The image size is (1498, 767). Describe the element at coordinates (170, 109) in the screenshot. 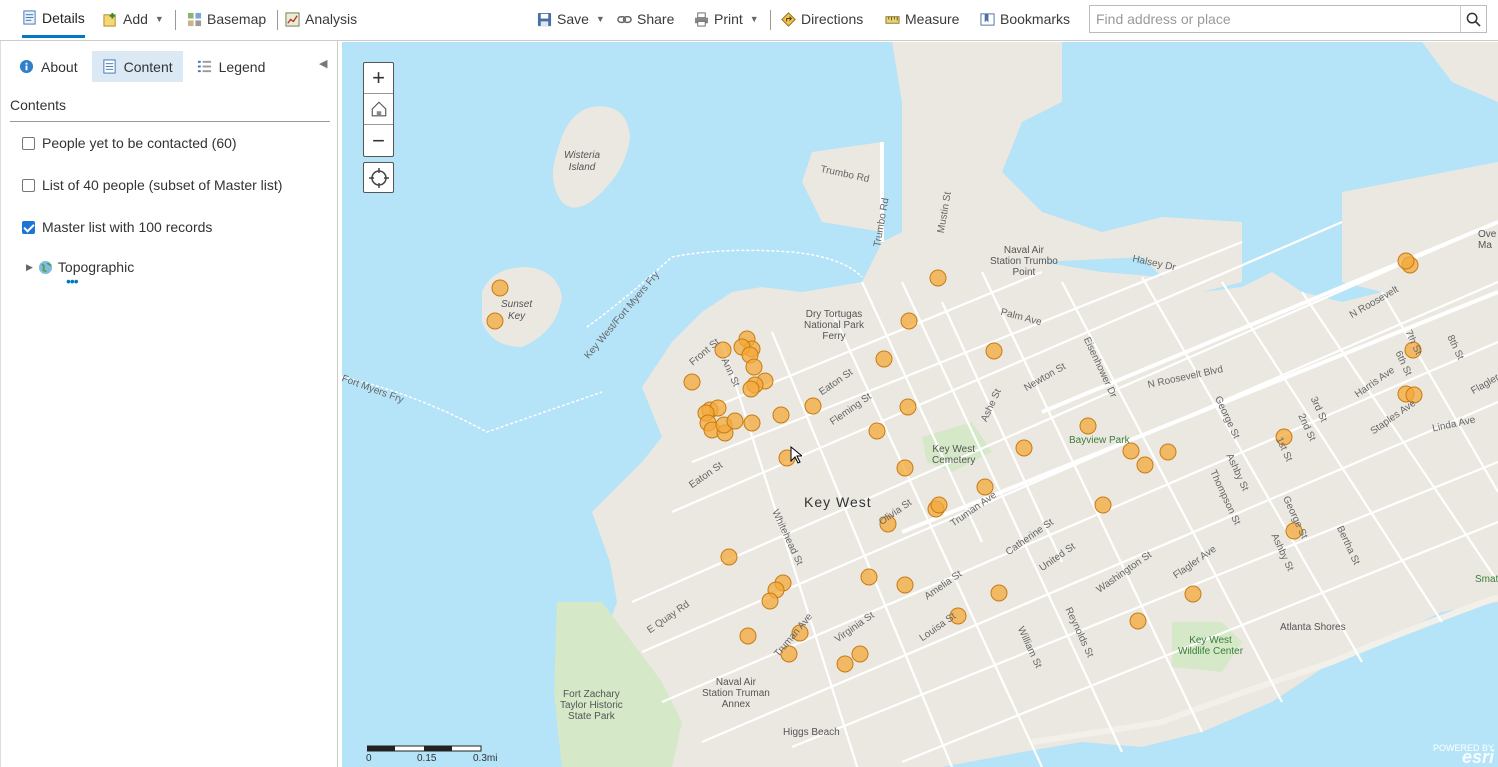

I see `contents-heading: Contents` at that location.